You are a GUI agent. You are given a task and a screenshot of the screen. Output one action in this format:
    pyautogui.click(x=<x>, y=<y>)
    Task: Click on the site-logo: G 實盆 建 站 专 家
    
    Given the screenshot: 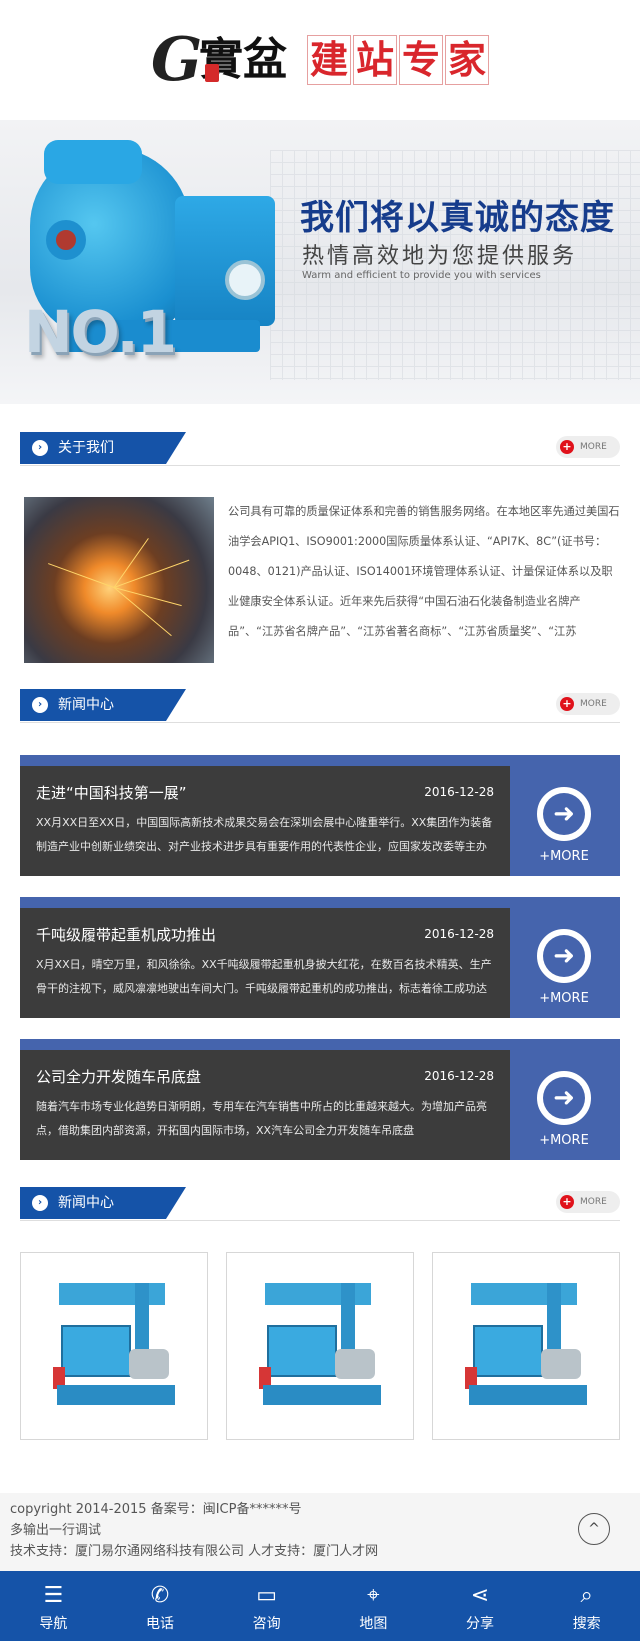 What is the action you would take?
    pyautogui.click(x=320, y=60)
    